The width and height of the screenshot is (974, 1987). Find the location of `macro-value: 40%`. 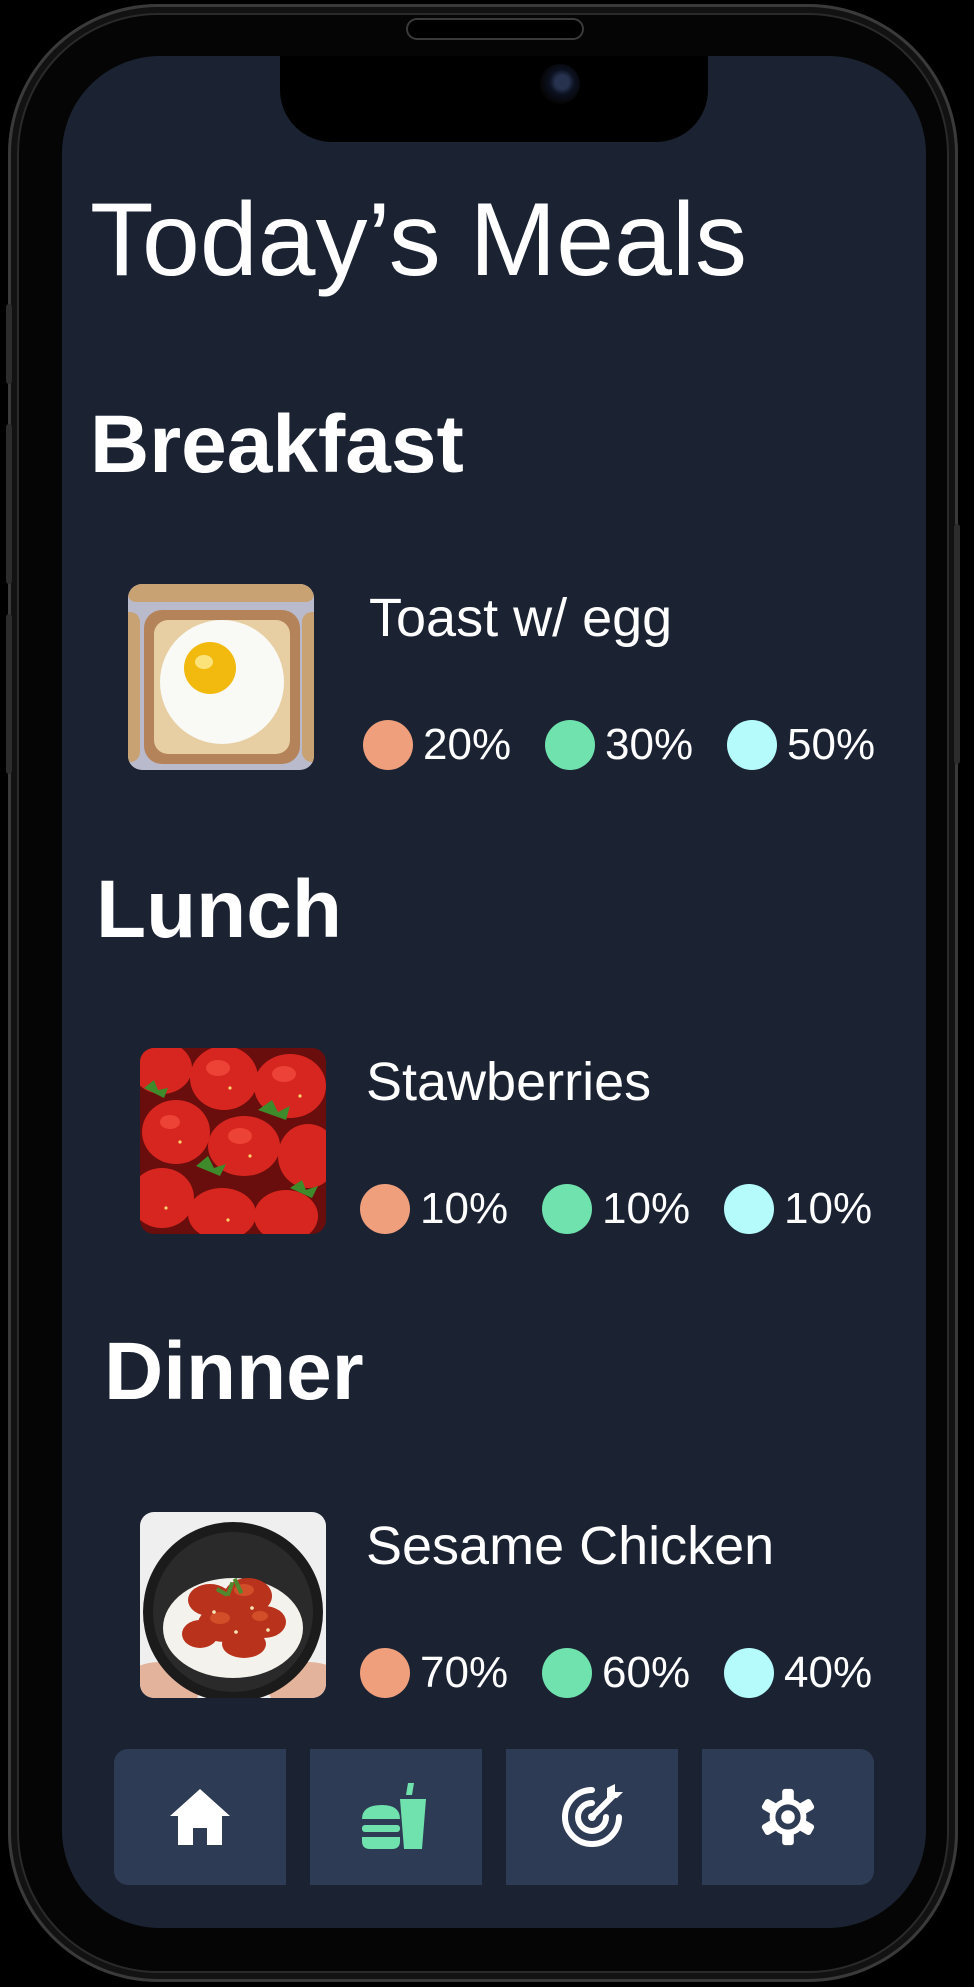

macro-value: 40% is located at coordinates (828, 1672).